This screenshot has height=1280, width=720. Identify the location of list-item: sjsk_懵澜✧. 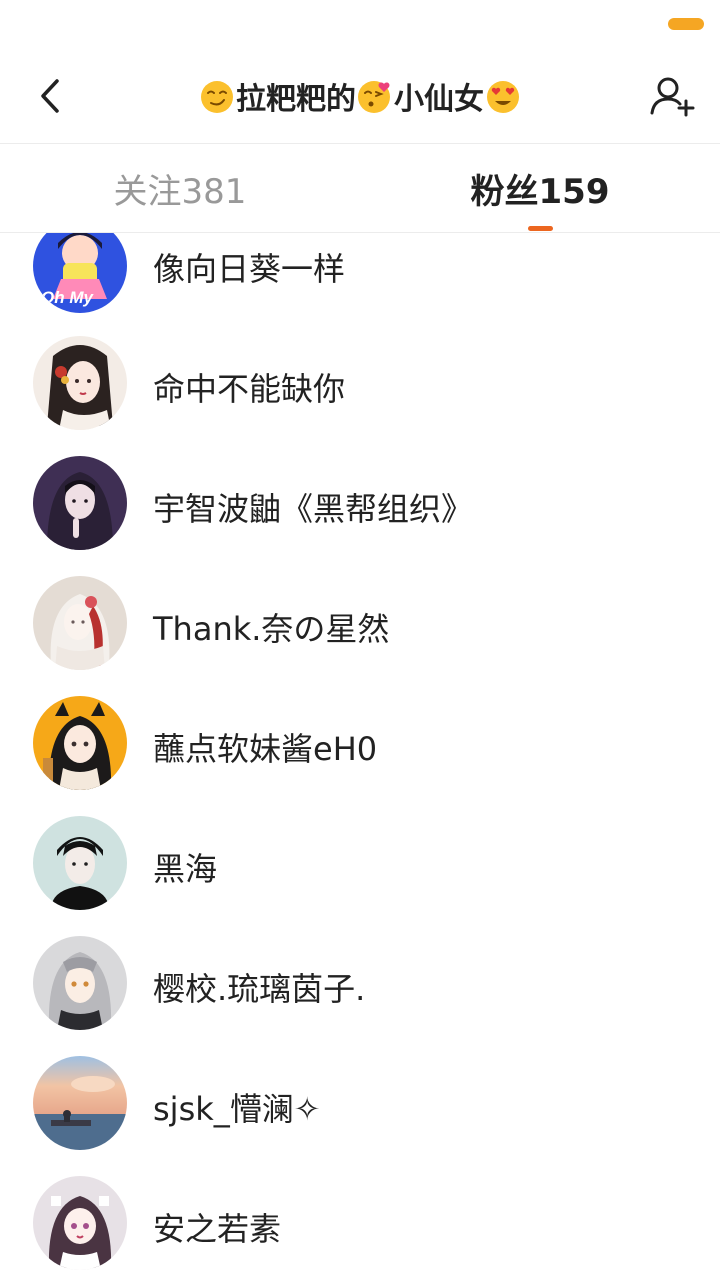
(360, 1106).